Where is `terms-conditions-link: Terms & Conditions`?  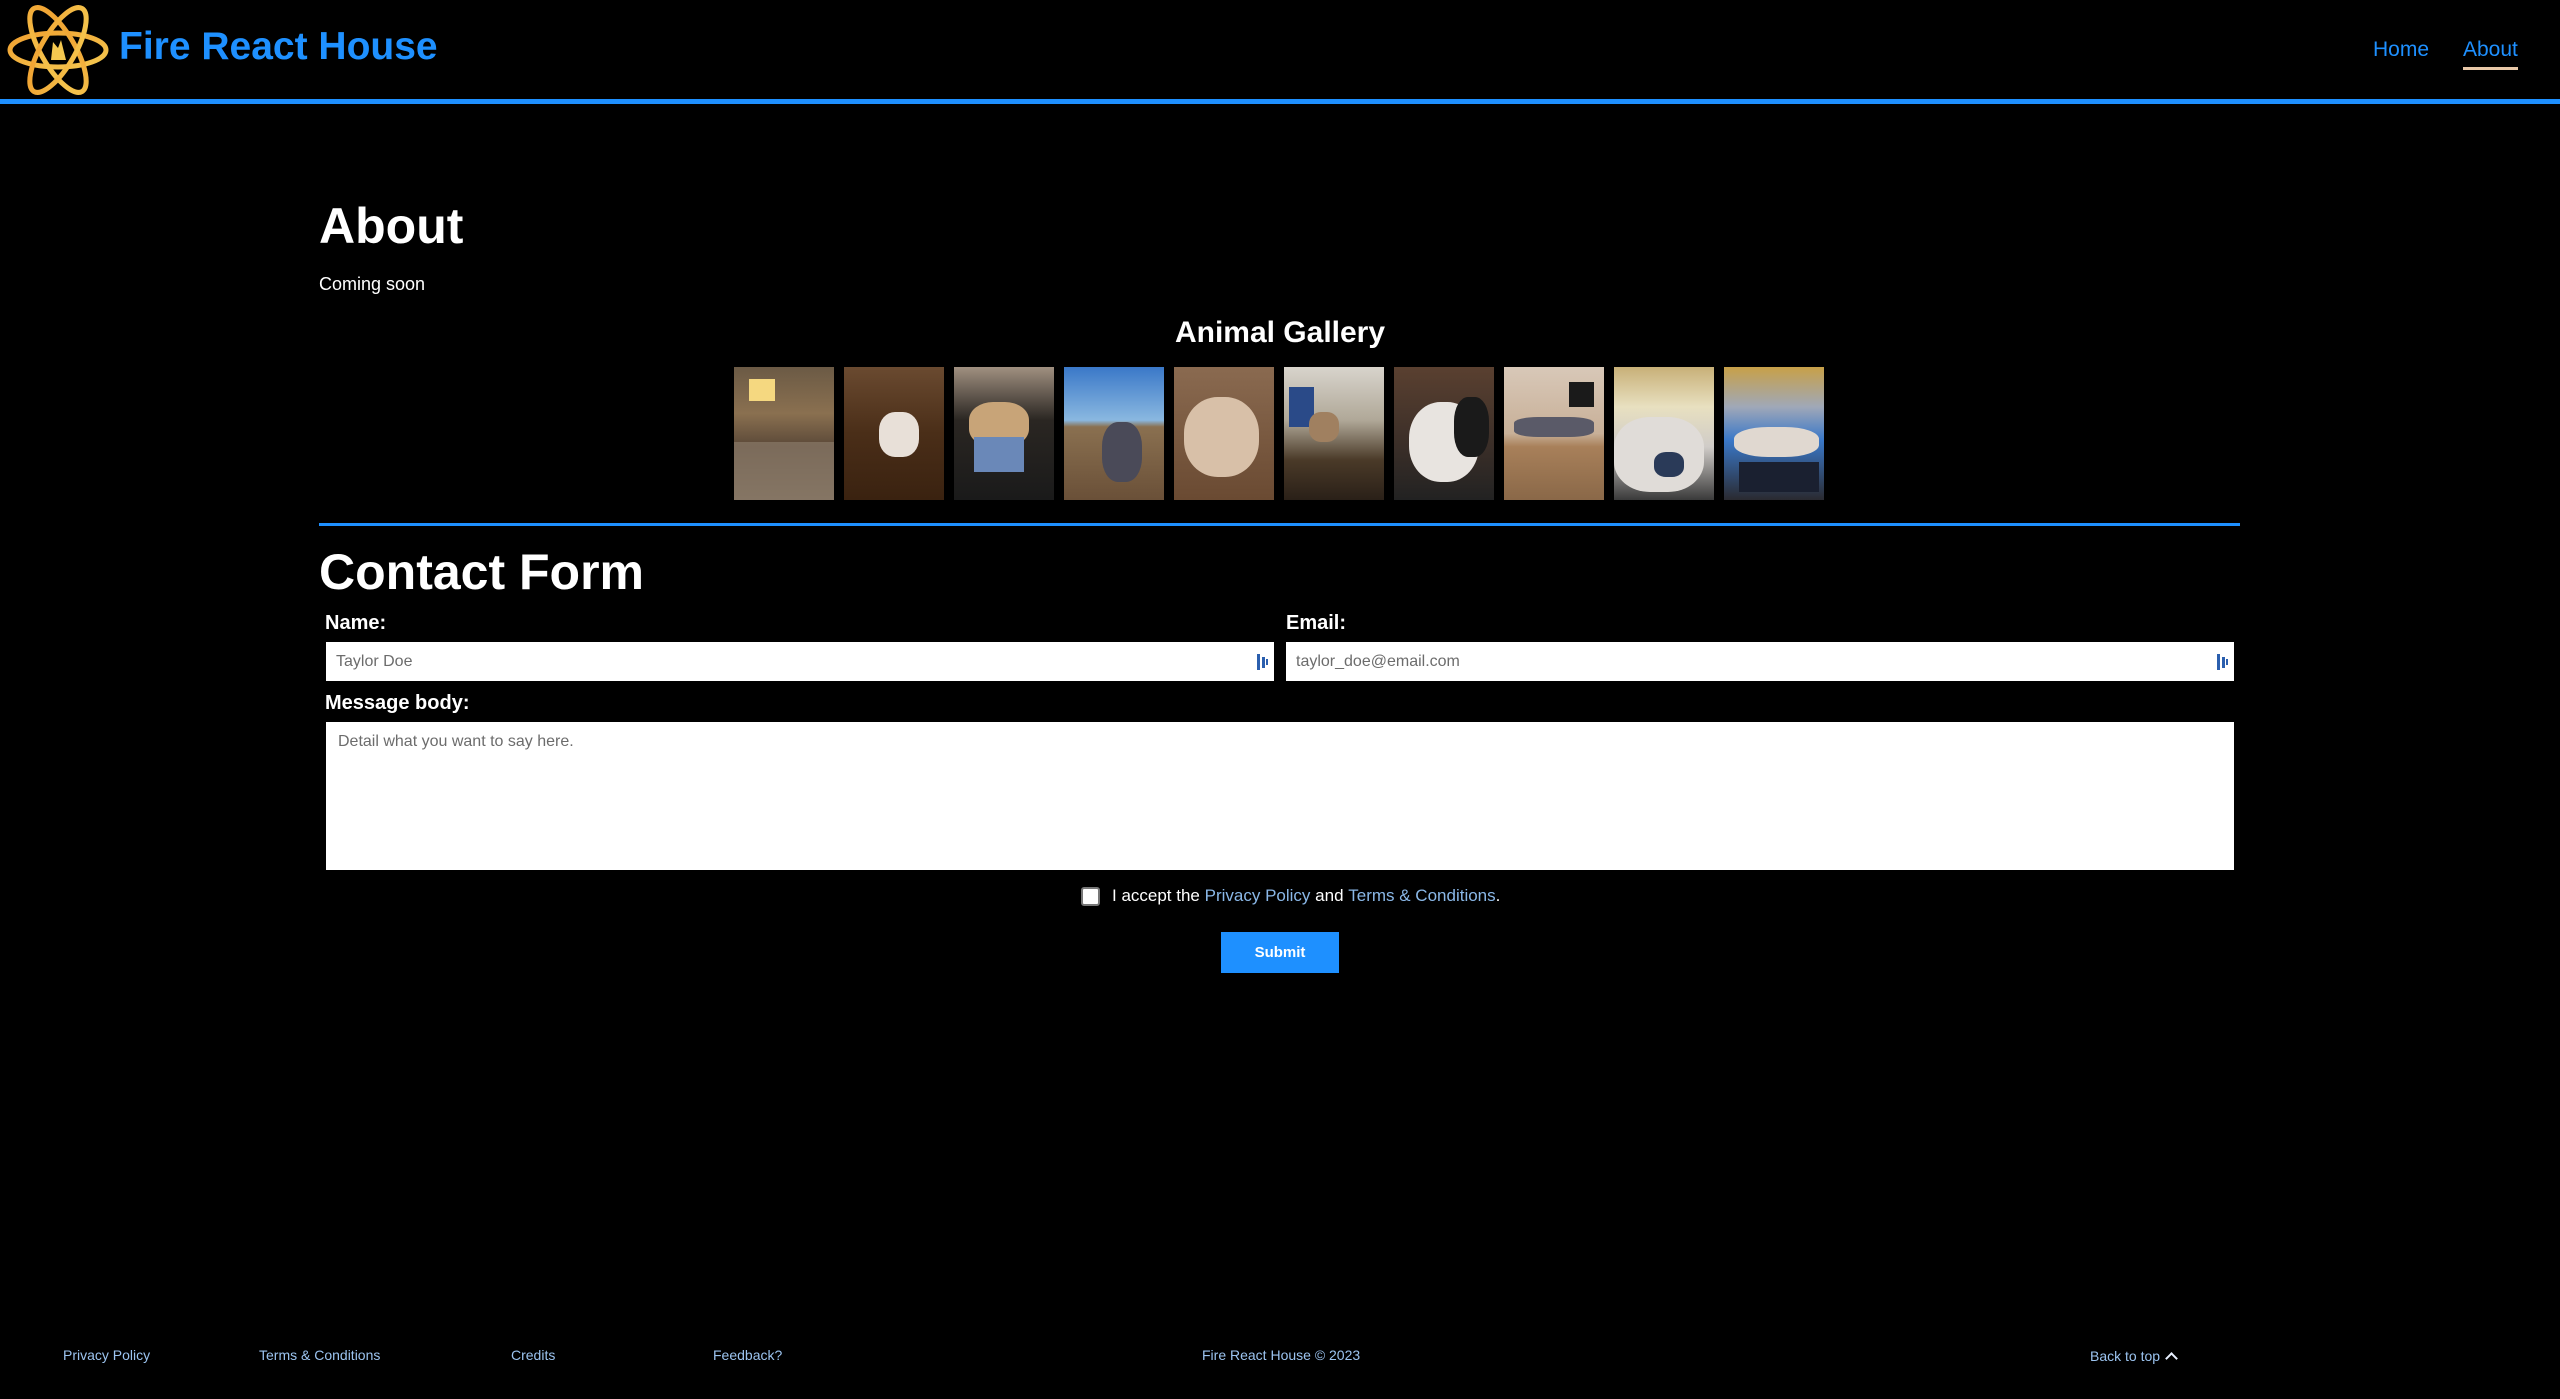 terms-conditions-link: Terms & Conditions is located at coordinates (1421, 896).